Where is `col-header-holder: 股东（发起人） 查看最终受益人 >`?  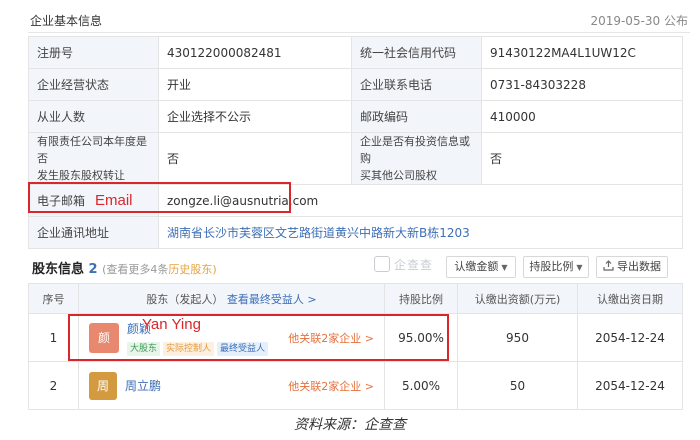 col-header-holder: 股东（发起人） 查看最终受益人 > is located at coordinates (231, 298).